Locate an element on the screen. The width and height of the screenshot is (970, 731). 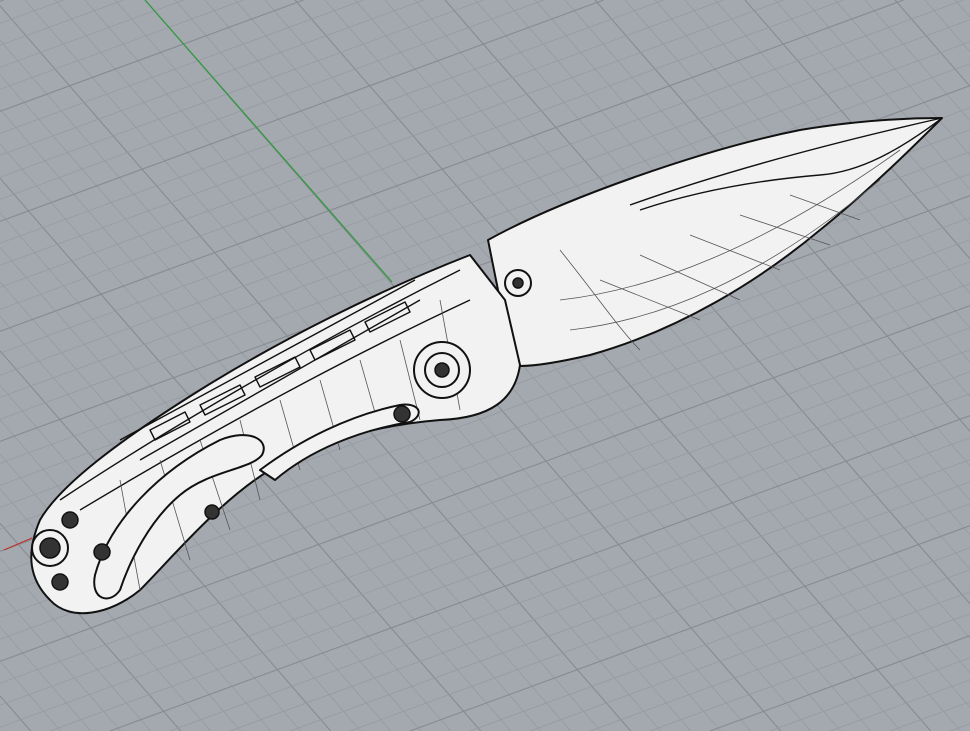
y-axis-line is located at coordinates (268, 141).